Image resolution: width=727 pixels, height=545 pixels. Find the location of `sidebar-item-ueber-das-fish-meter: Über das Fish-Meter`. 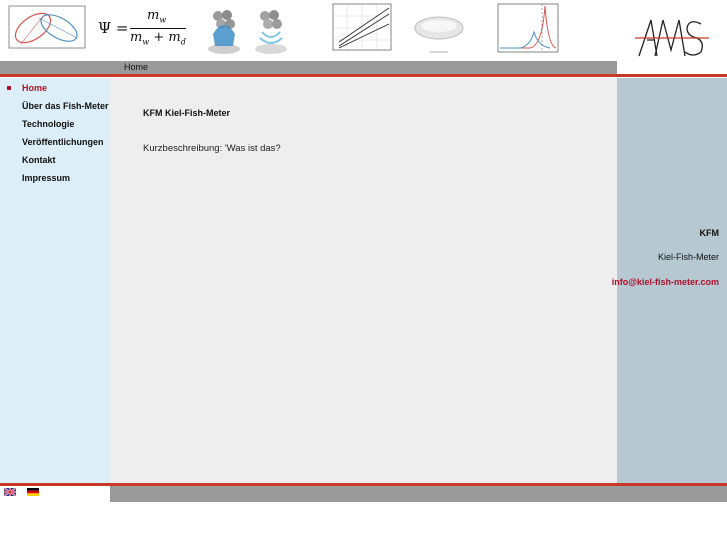

sidebar-item-ueber-das-fish-meter: Über das Fish-Meter is located at coordinates (65, 106).